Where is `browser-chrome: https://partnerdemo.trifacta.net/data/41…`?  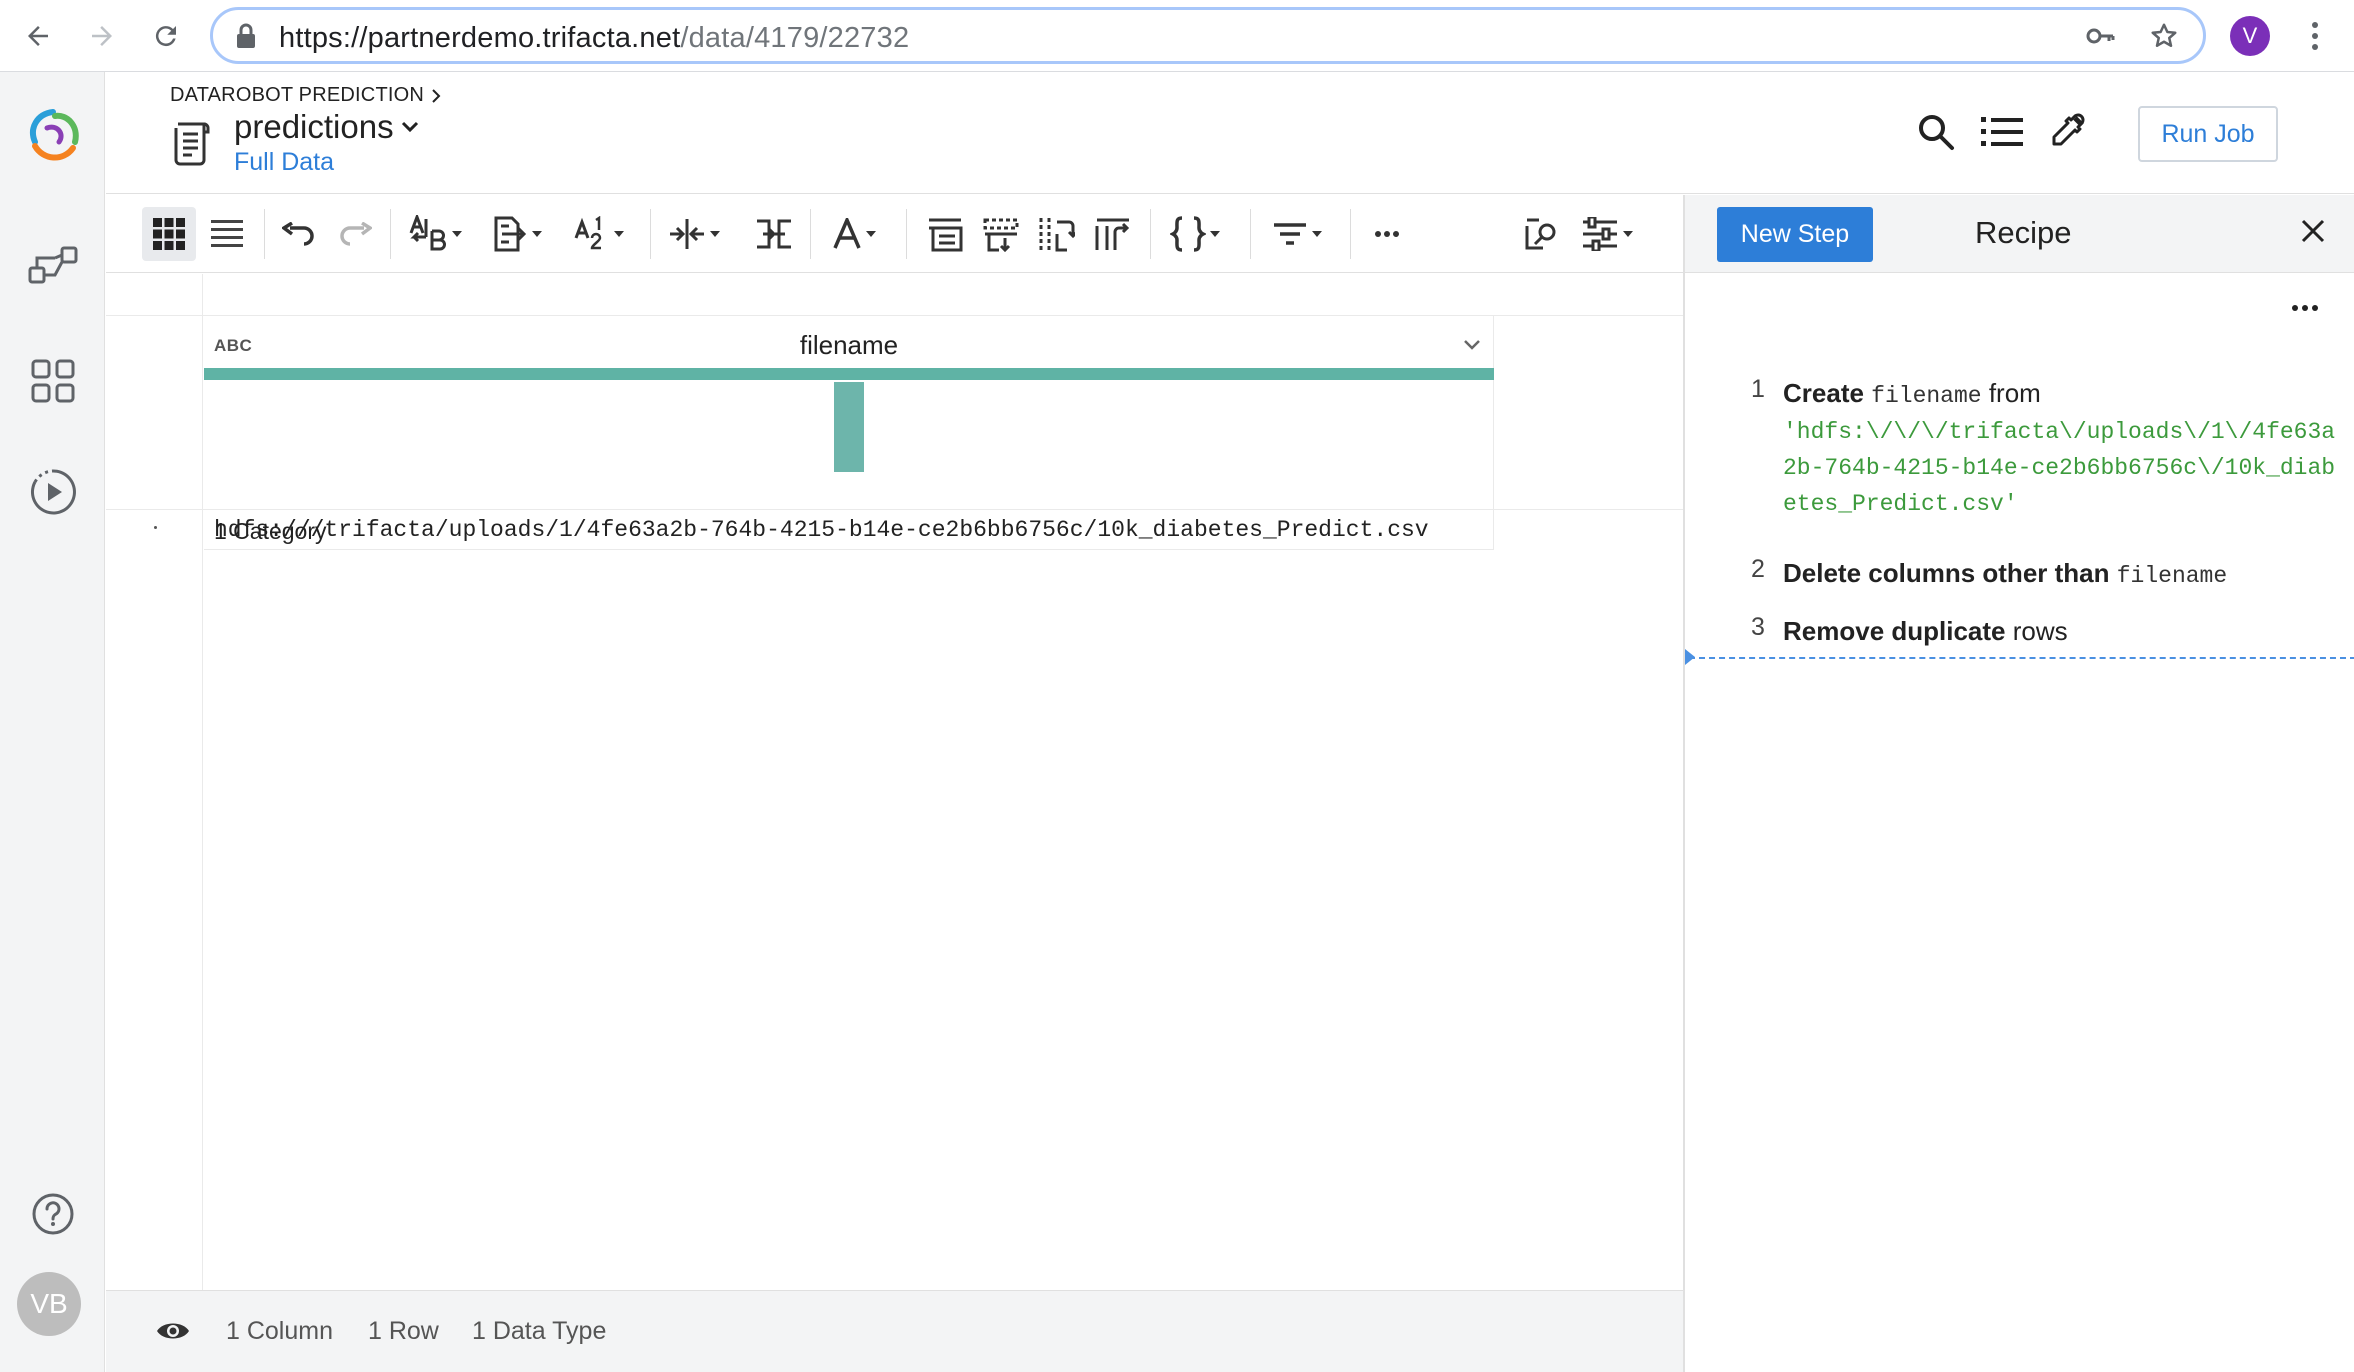
browser-chrome: https://partnerdemo.trifacta.net/data/41… is located at coordinates (1177, 36).